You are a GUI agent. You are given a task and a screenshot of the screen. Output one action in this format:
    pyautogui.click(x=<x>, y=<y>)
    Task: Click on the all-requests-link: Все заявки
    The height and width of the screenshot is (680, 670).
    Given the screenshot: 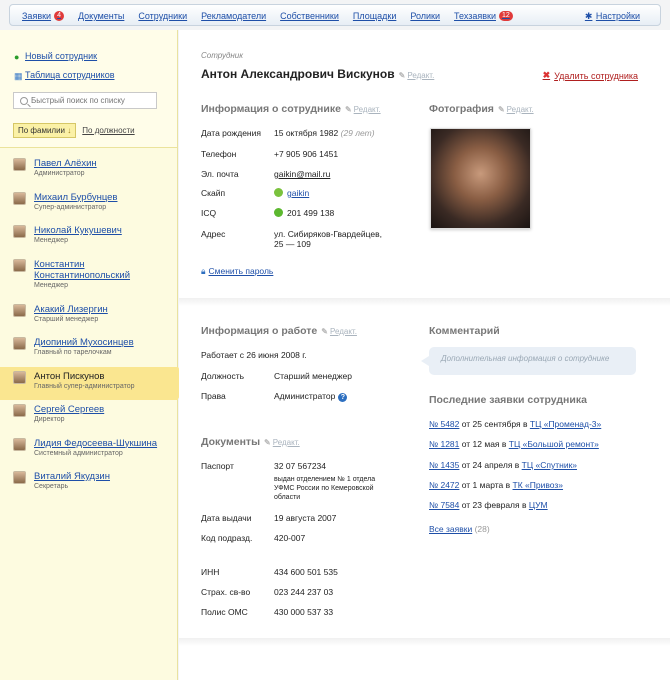 What is the action you would take?
    pyautogui.click(x=450, y=529)
    